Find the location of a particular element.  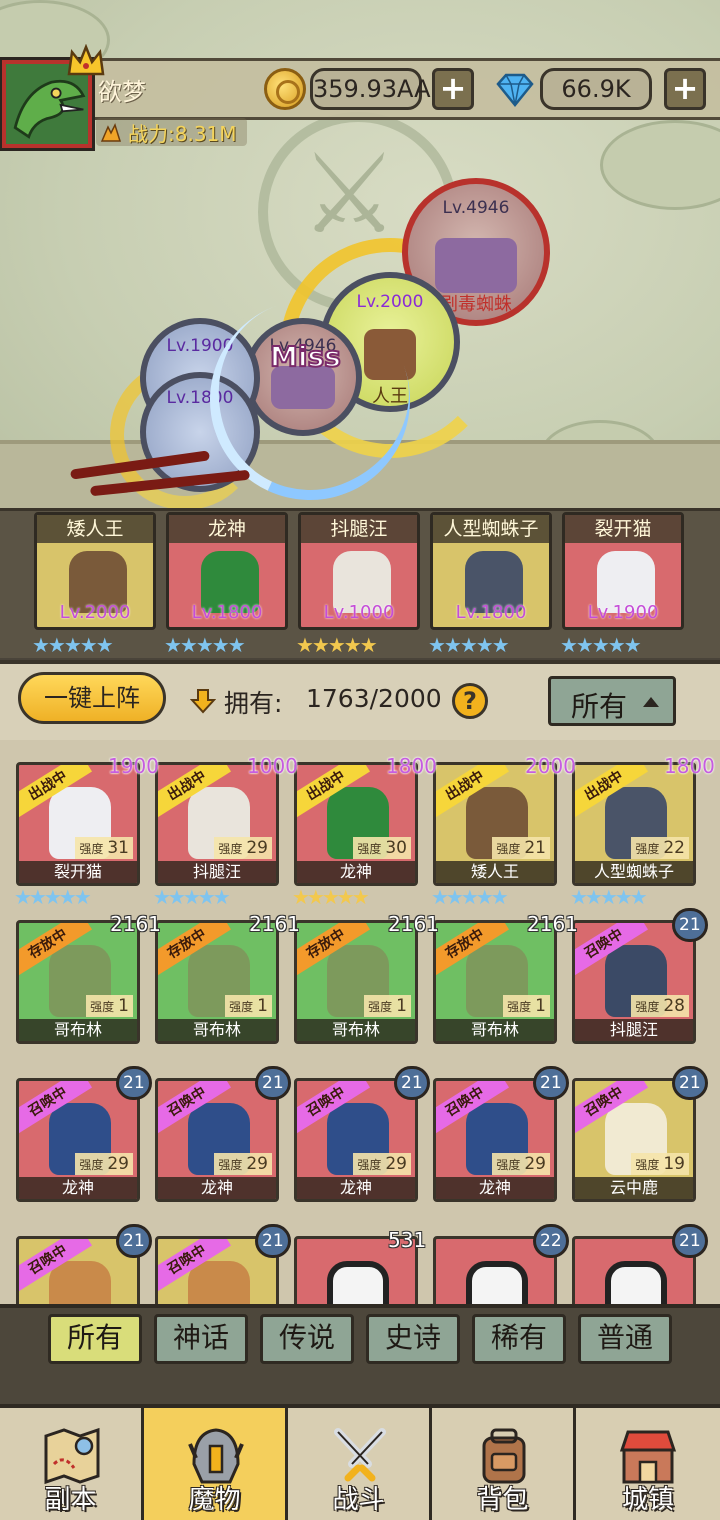

filter-label: 所有 is located at coordinates (599, 706).